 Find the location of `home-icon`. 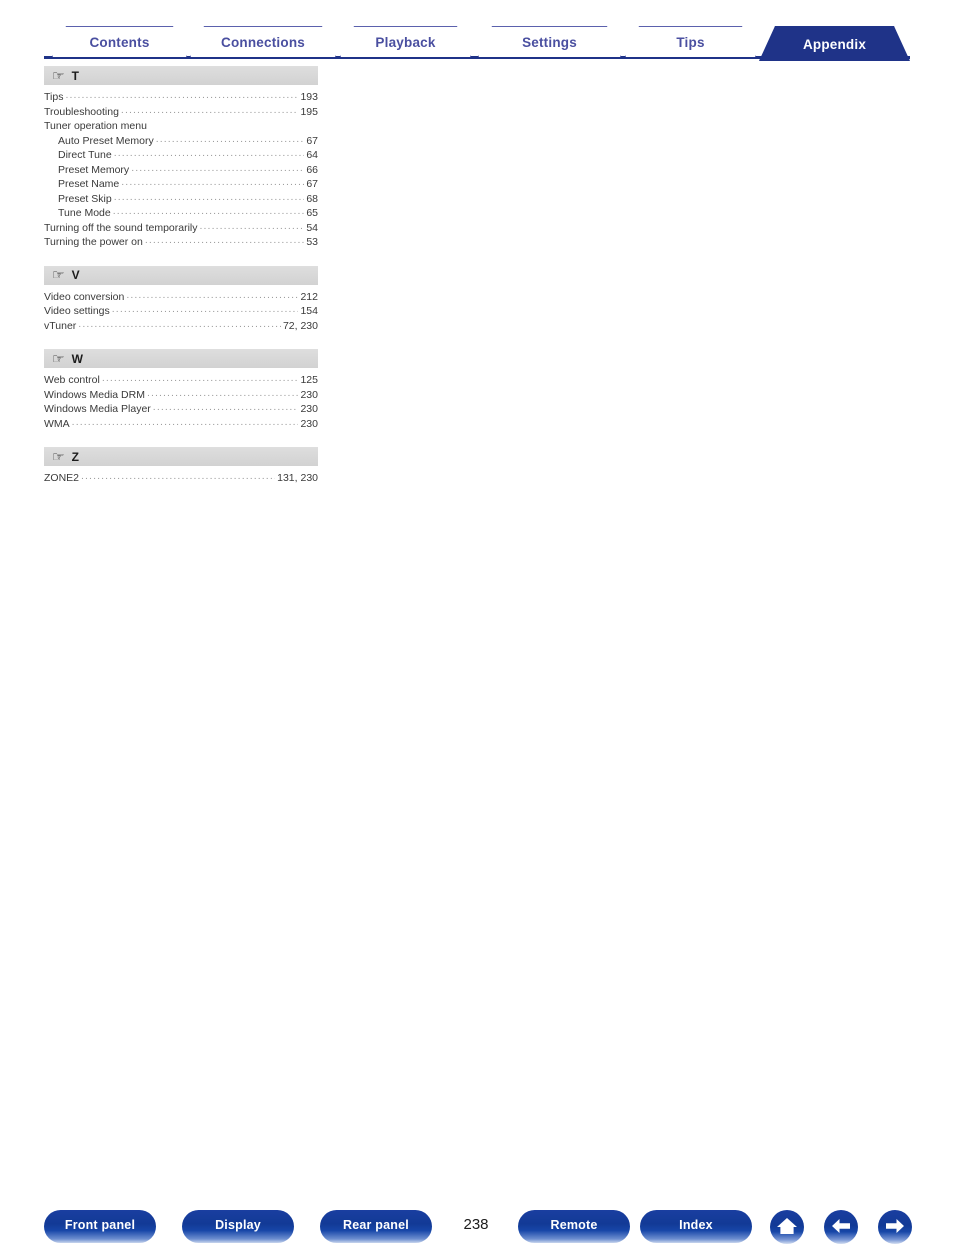

home-icon is located at coordinates (787, 1227).